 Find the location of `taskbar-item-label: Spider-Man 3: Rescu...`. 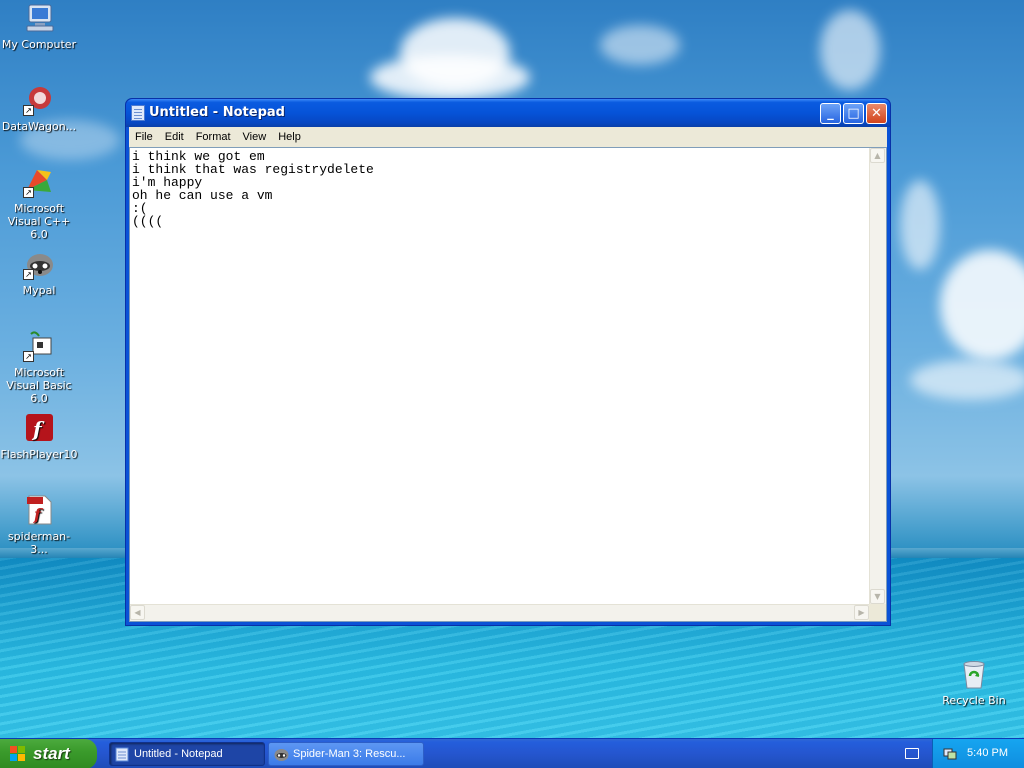

taskbar-item-label: Spider-Man 3: Rescu... is located at coordinates (349, 754).